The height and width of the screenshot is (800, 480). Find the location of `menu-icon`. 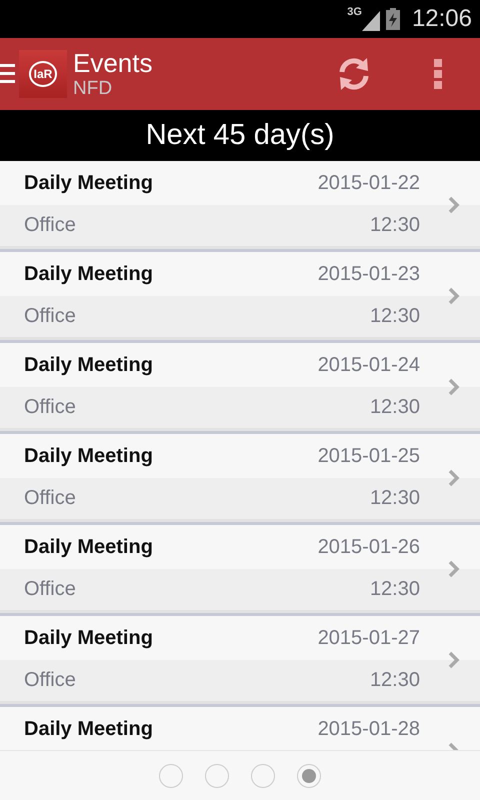

menu-icon is located at coordinates (7, 74).